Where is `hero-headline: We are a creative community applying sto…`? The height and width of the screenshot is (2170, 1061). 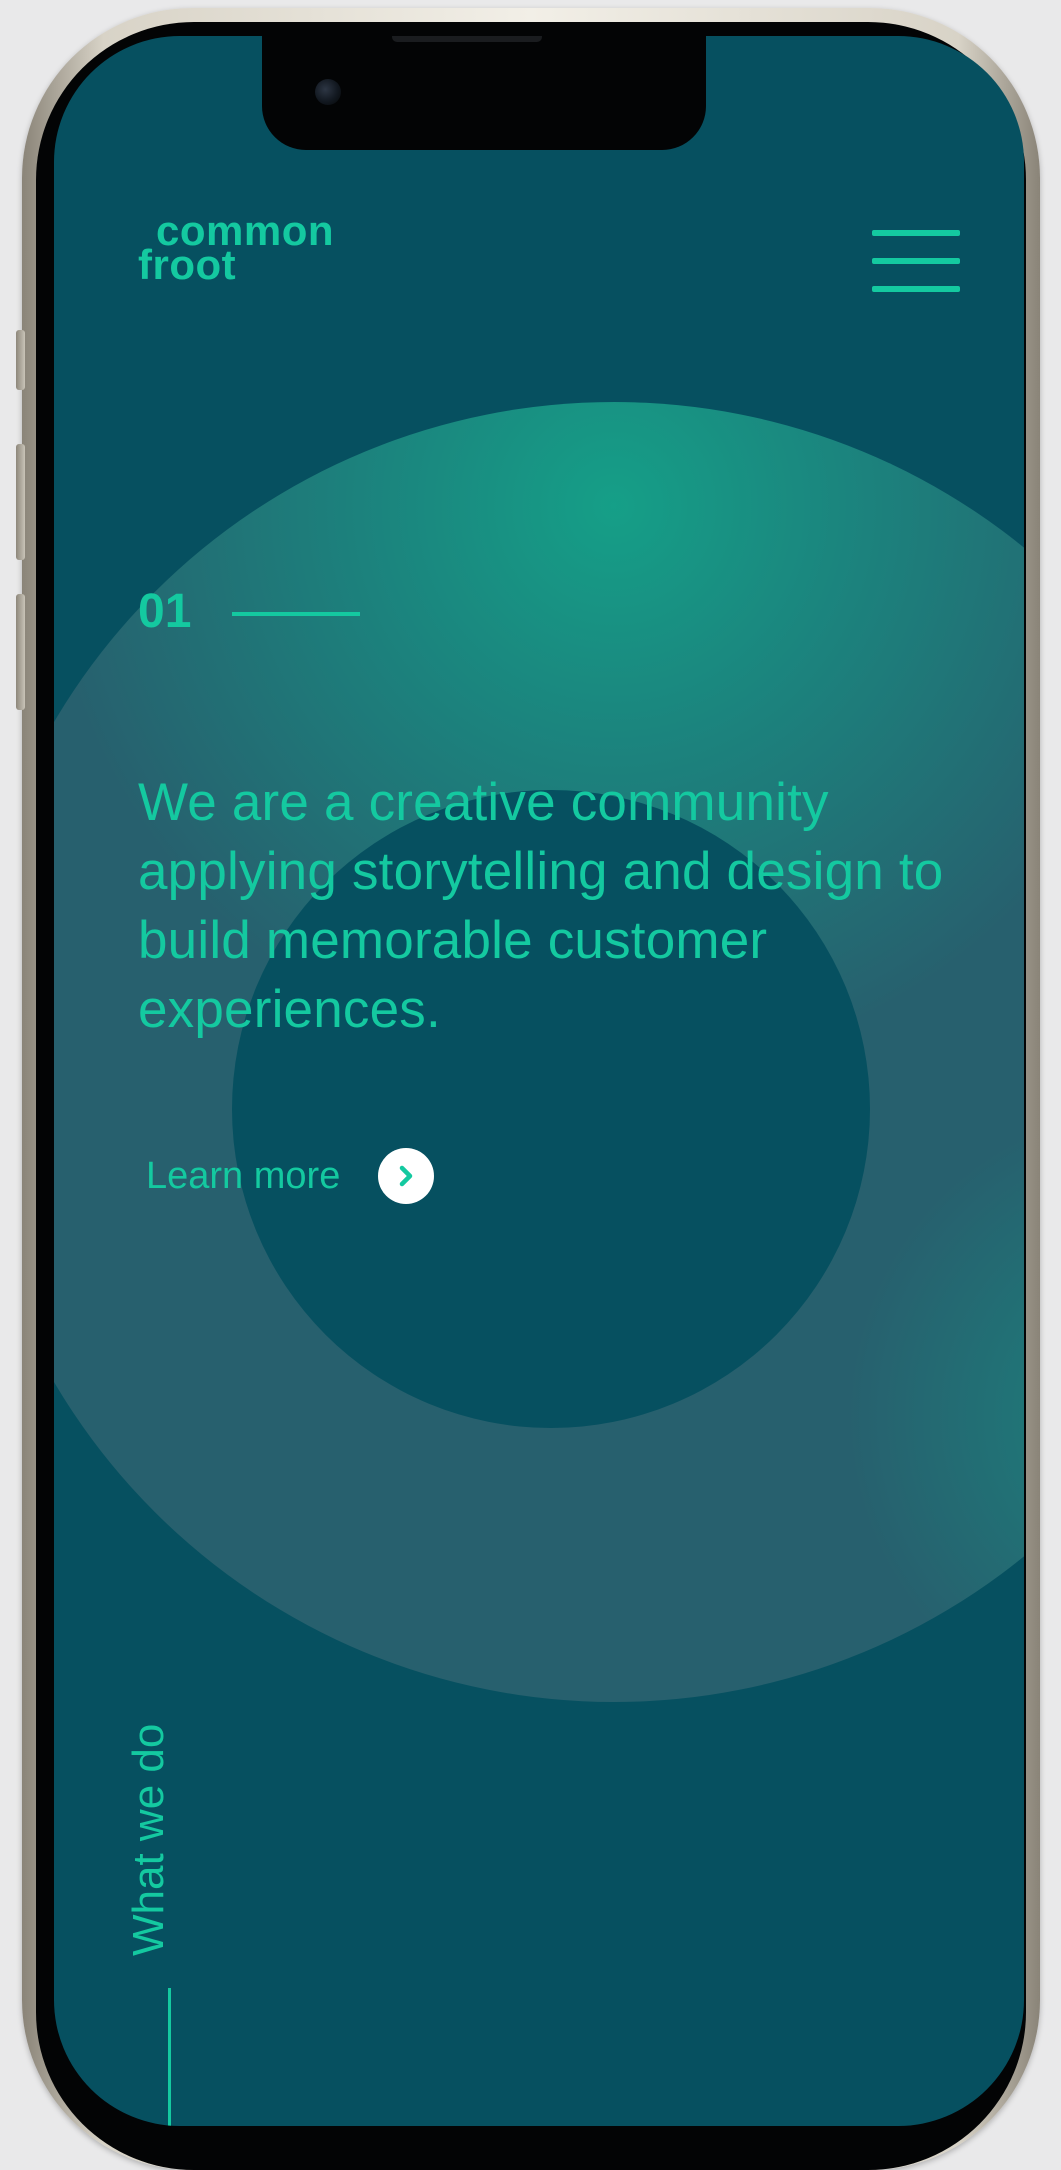
hero-headline: We are a creative community applying sto… is located at coordinates (541, 906).